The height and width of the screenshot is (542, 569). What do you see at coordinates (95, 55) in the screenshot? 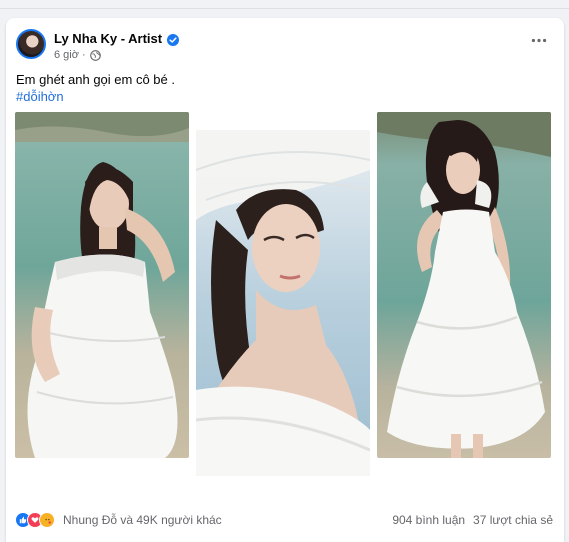
I see `globe-icon` at bounding box center [95, 55].